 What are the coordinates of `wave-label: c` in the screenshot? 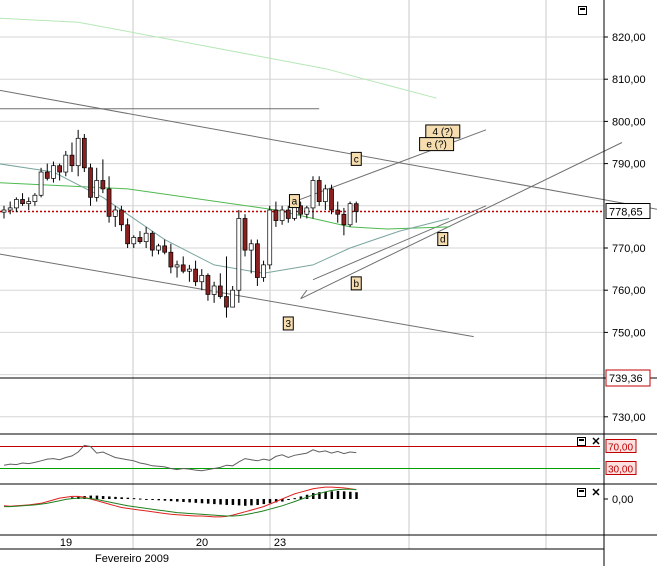 It's located at (356, 159).